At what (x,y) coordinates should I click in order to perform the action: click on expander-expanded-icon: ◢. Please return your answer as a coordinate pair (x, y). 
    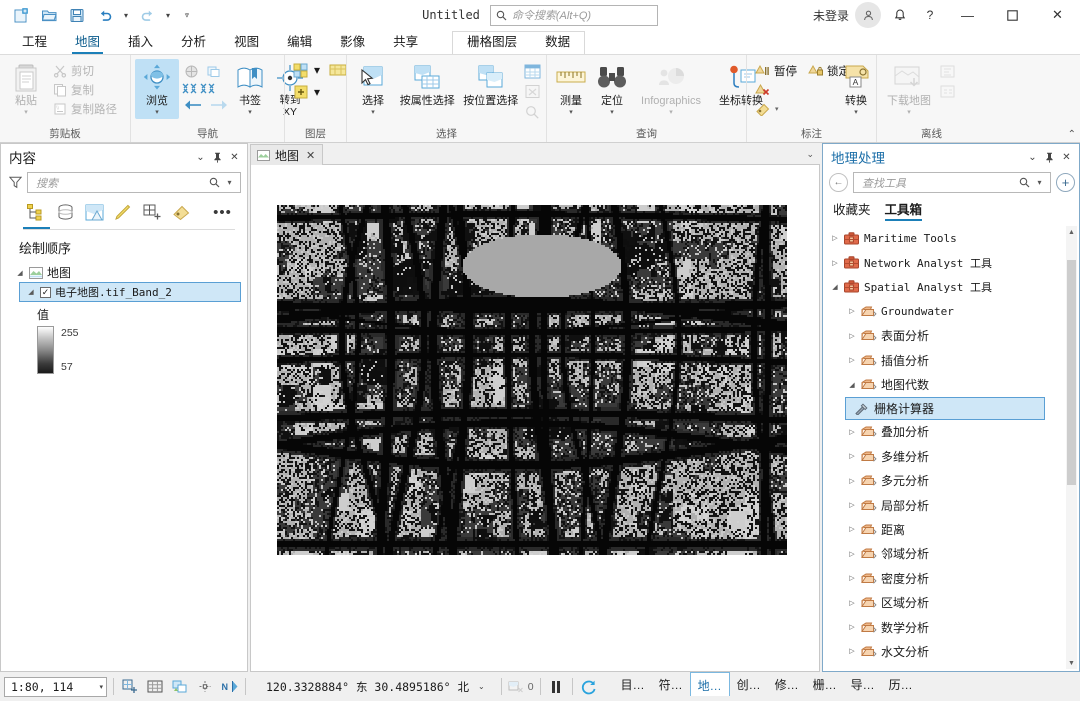
    Looking at the image, I should click on (835, 287).